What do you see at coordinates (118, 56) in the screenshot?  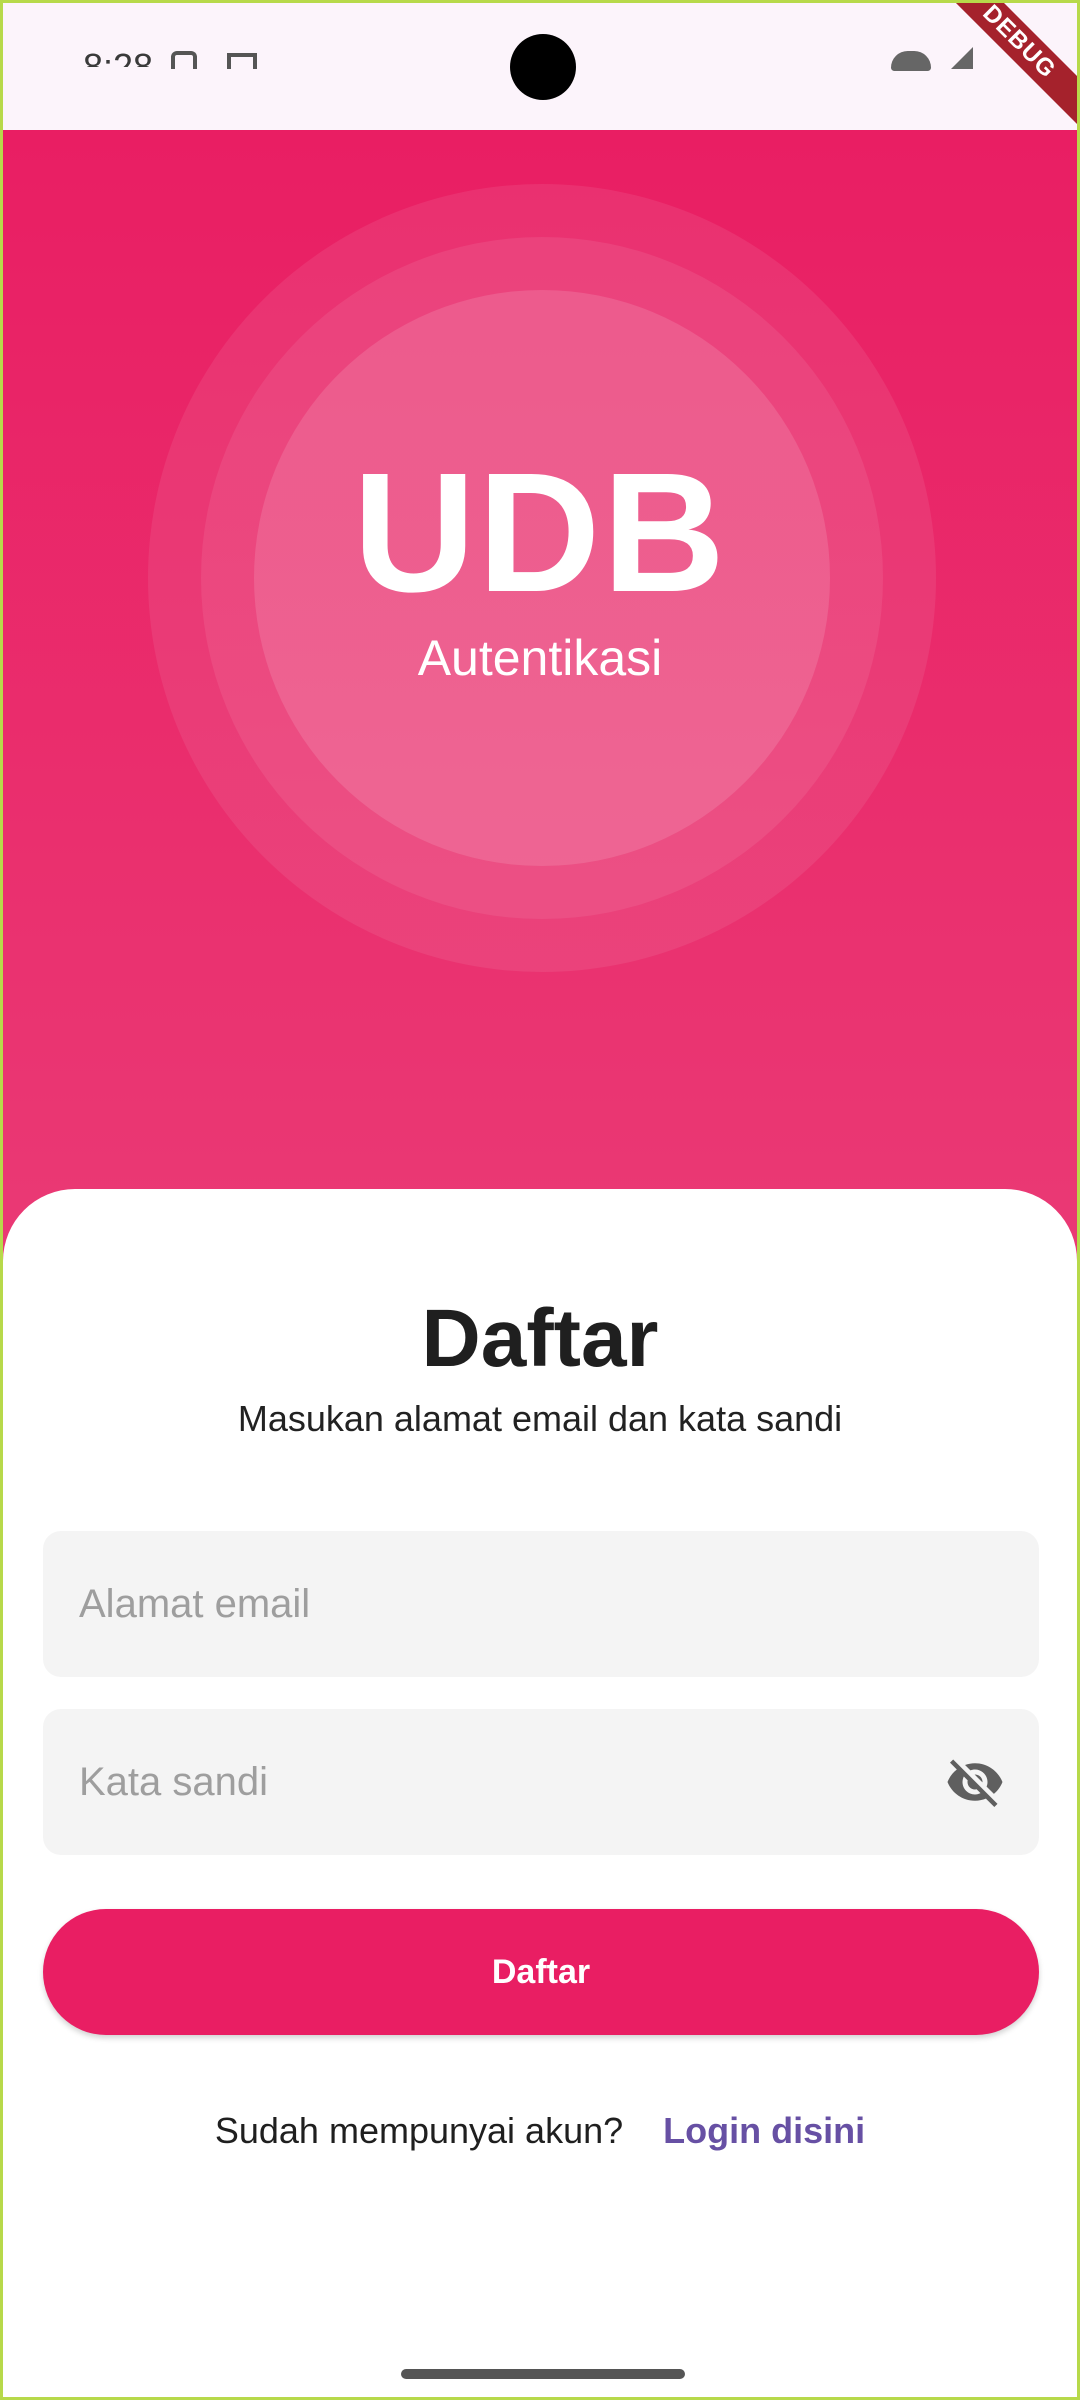 I see `status-time: 8:28` at bounding box center [118, 56].